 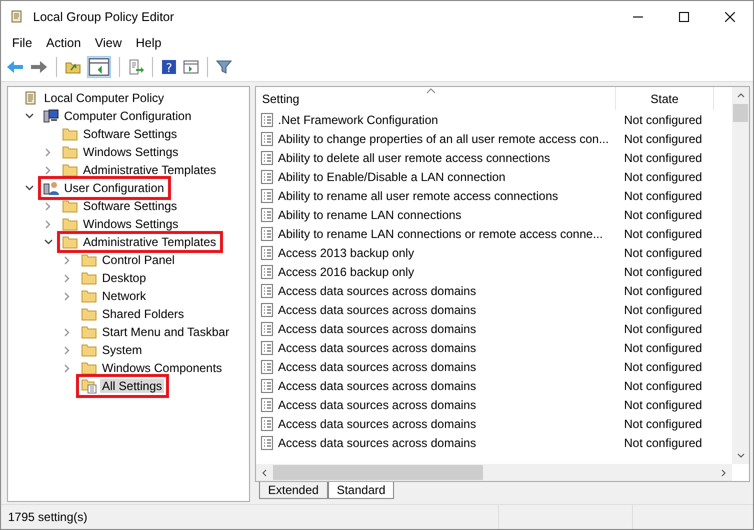 What do you see at coordinates (104, 98) in the screenshot?
I see `tree-item: Local Computer Policy` at bounding box center [104, 98].